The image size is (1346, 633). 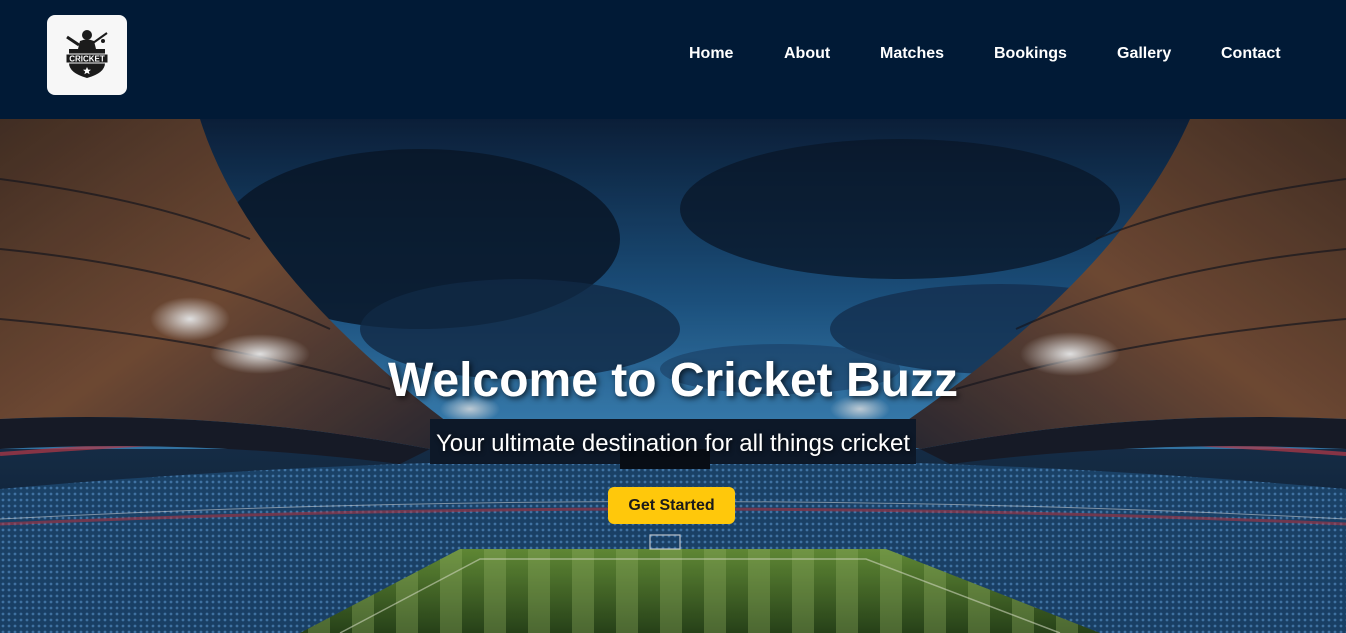 What do you see at coordinates (807, 54) in the screenshot?
I see `nav-about: About` at bounding box center [807, 54].